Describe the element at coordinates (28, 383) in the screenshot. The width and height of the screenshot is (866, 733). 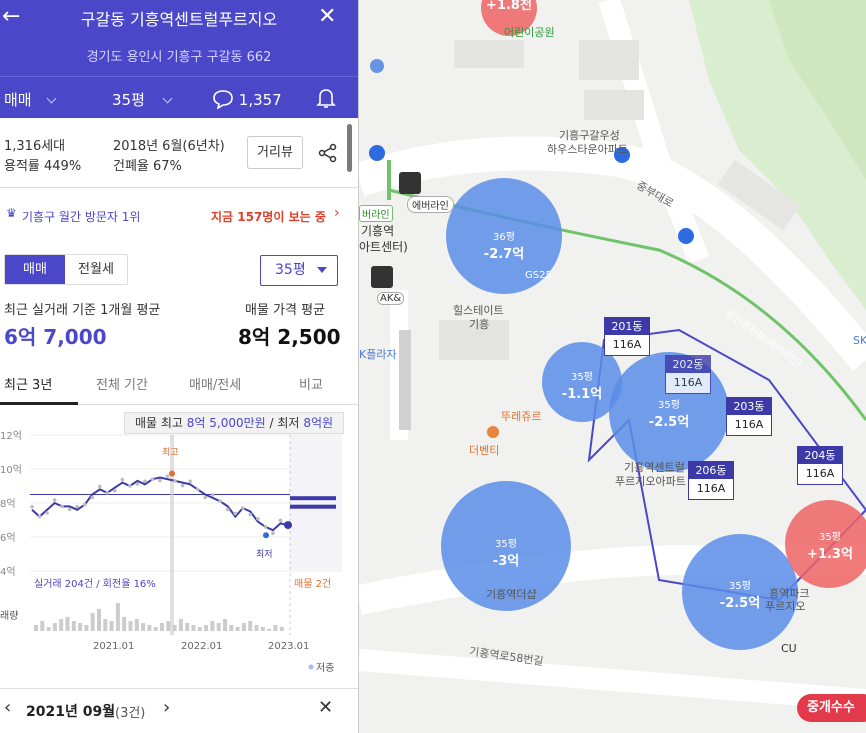
I see `tab-recent-3y: 최근 3년` at that location.